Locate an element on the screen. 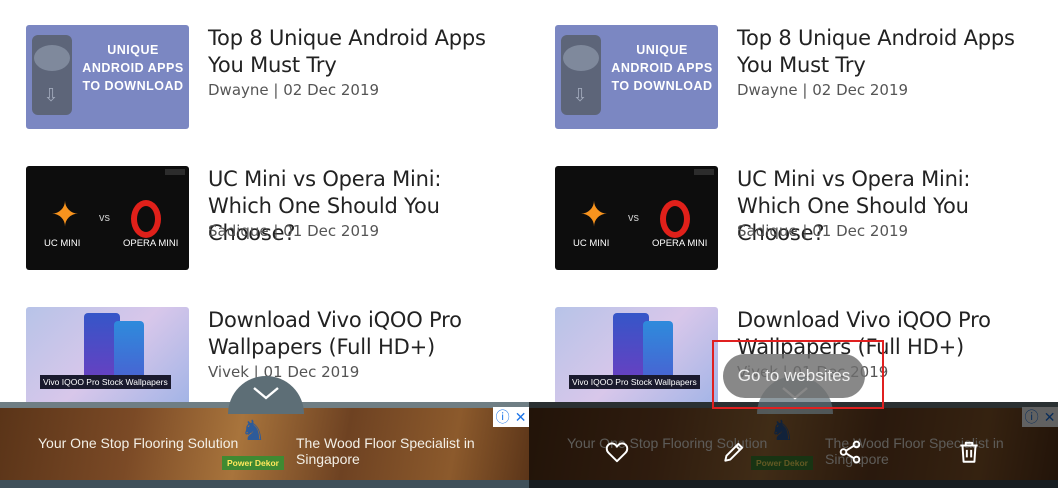 The height and width of the screenshot is (488, 1058). elephant-icon: ♞ is located at coordinates (253, 430).